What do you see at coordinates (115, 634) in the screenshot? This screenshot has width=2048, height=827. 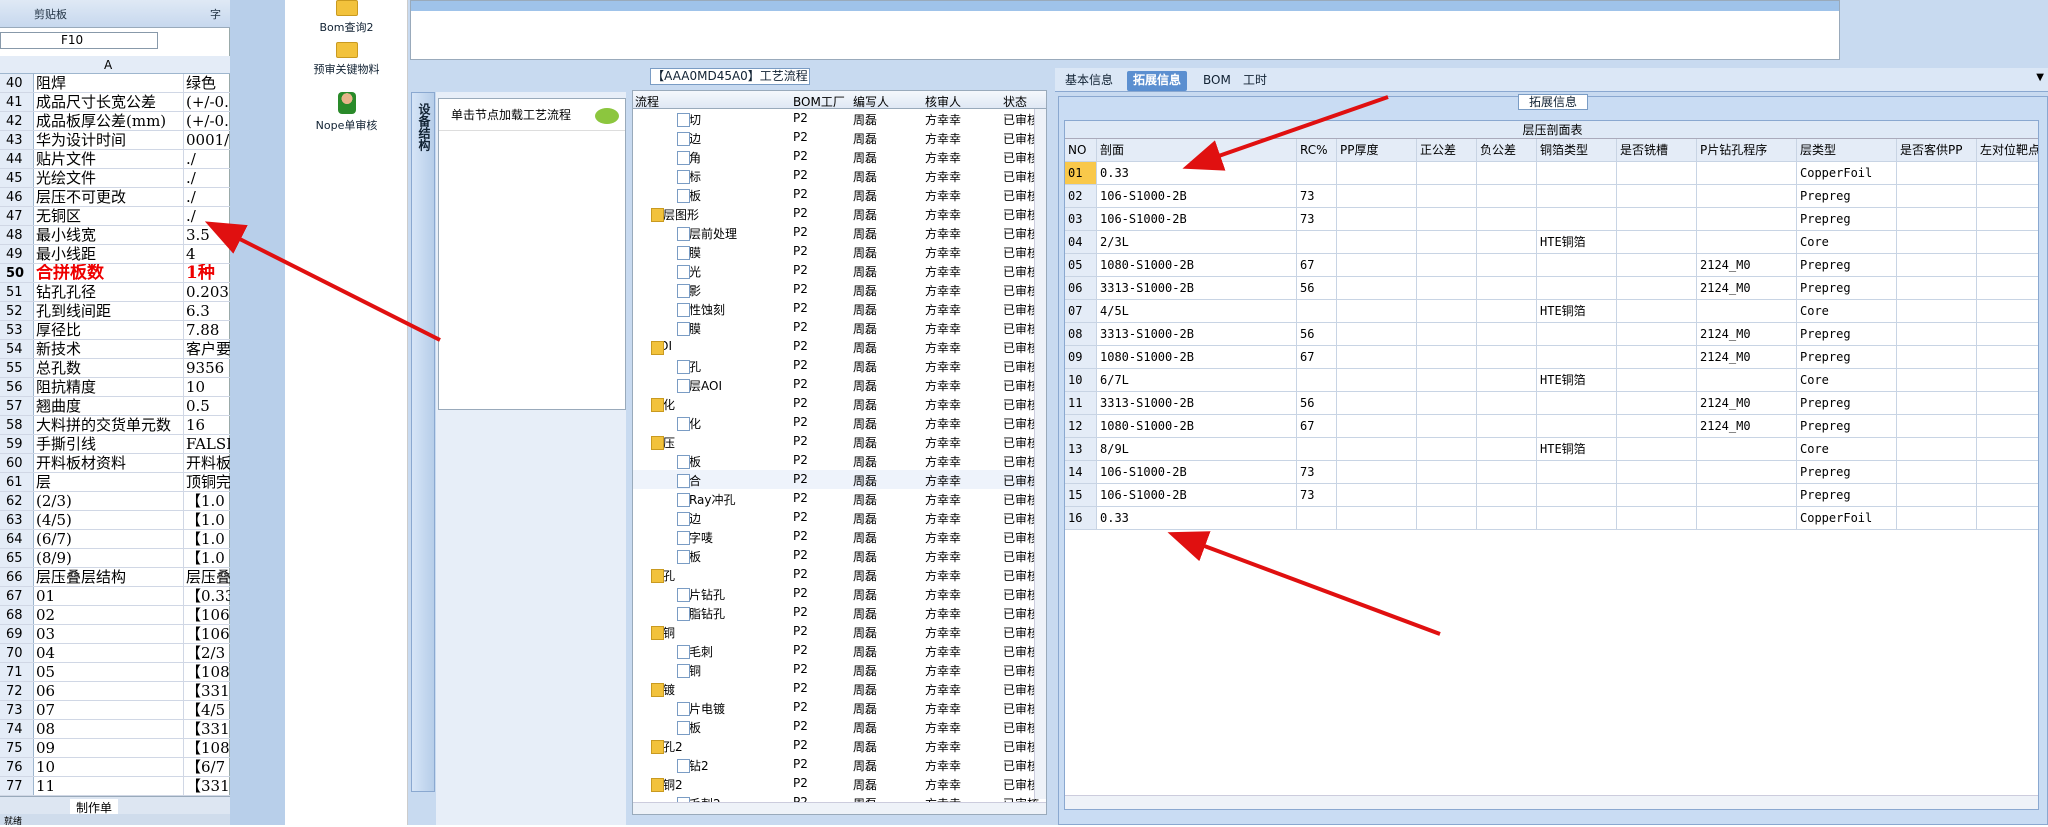 I see `excel-row: 69 03 【106` at bounding box center [115, 634].